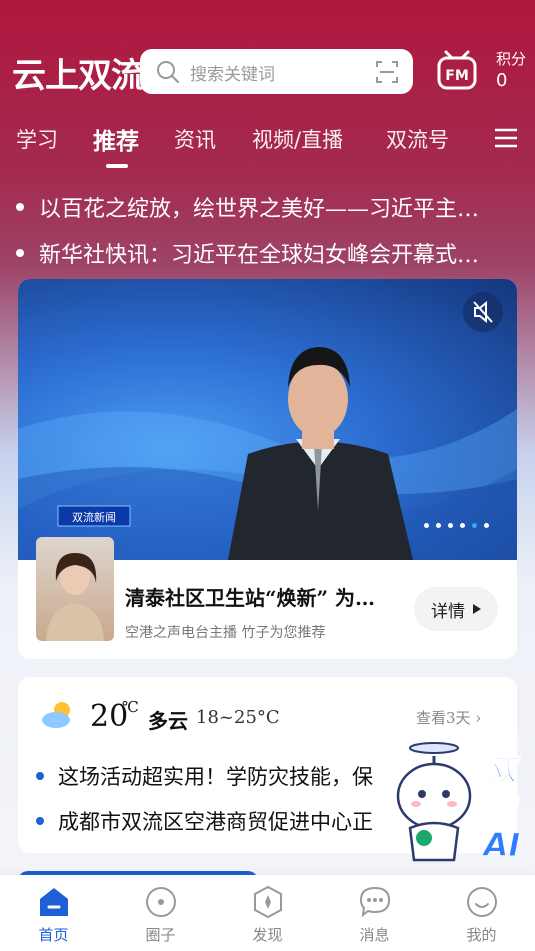 The width and height of the screenshot is (535, 951). I want to click on svg-text: 双, so click(504, 770).